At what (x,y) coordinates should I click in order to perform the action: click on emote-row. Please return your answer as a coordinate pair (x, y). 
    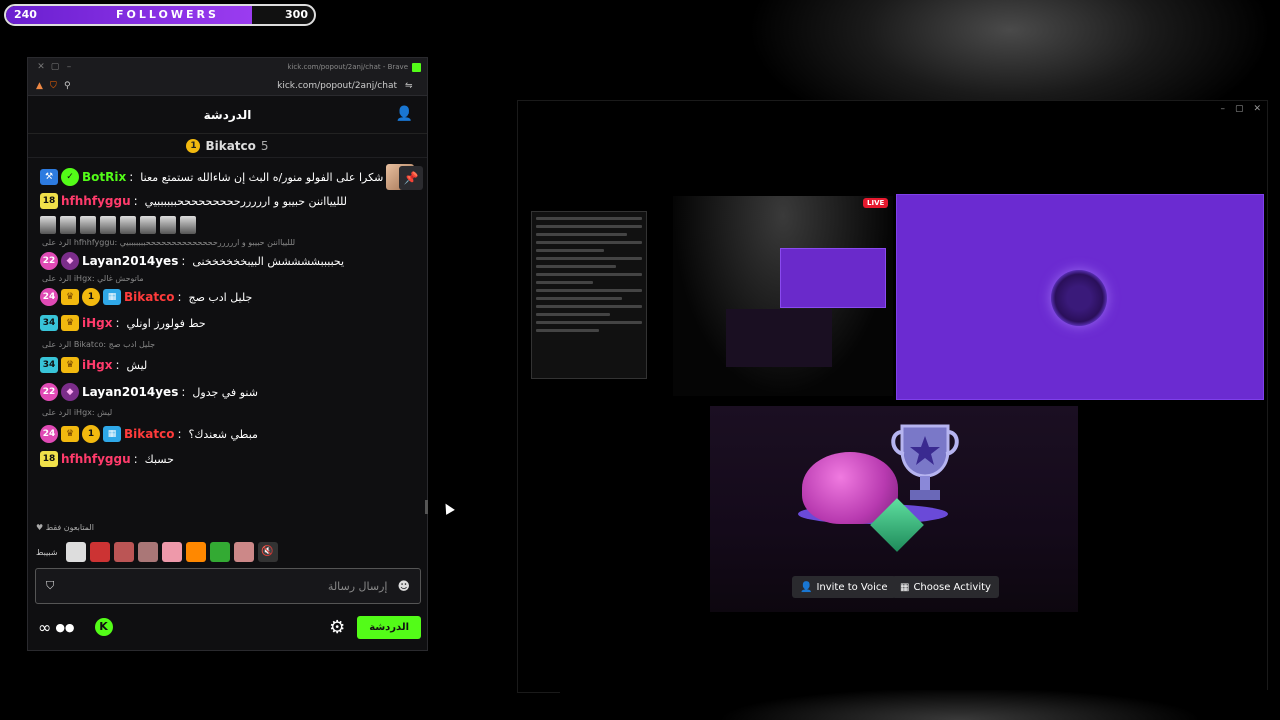
    Looking at the image, I should click on (227, 225).